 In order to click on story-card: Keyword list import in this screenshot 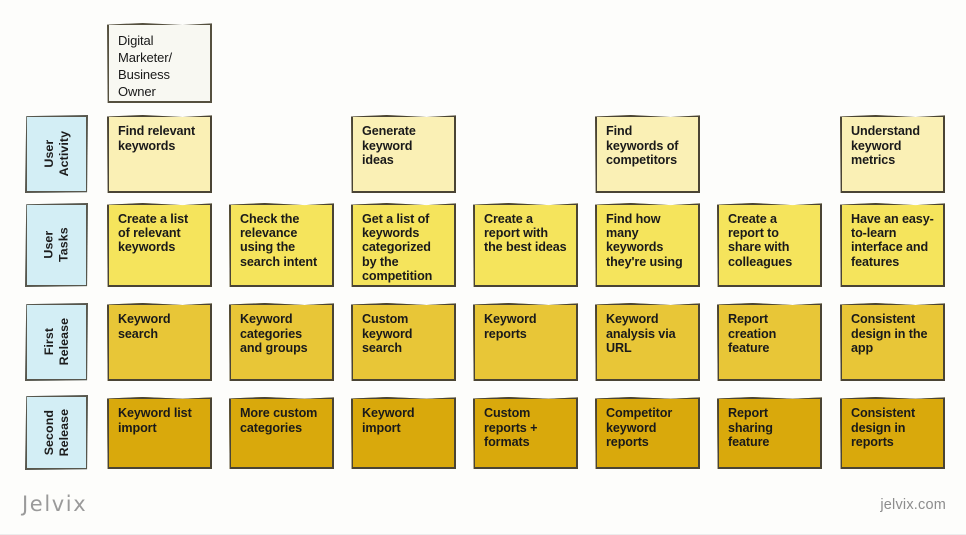, I will do `click(159, 433)`.